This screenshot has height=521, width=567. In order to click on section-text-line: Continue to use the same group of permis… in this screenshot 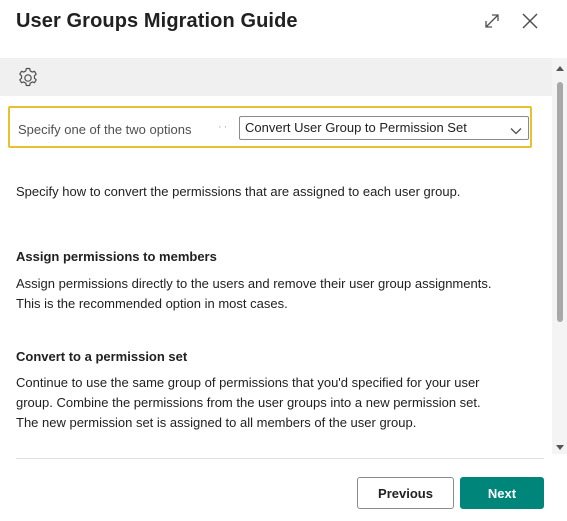, I will do `click(248, 382)`.